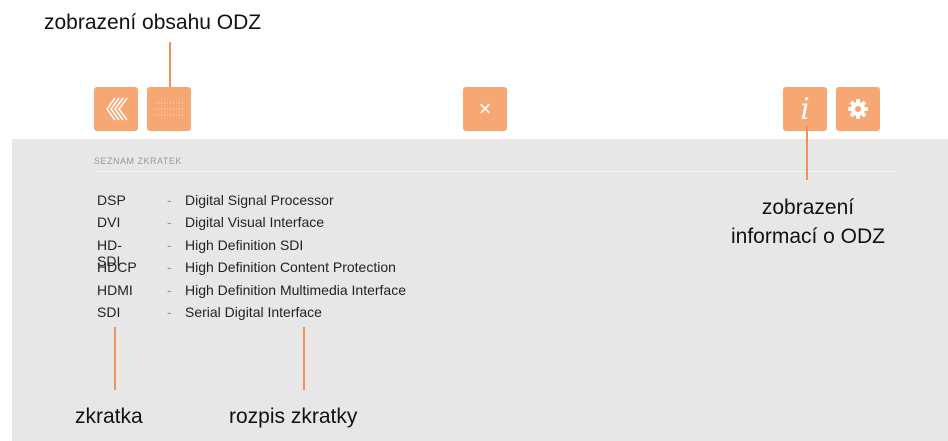 This screenshot has width=948, height=441. I want to click on info-button: i, so click(805, 109).